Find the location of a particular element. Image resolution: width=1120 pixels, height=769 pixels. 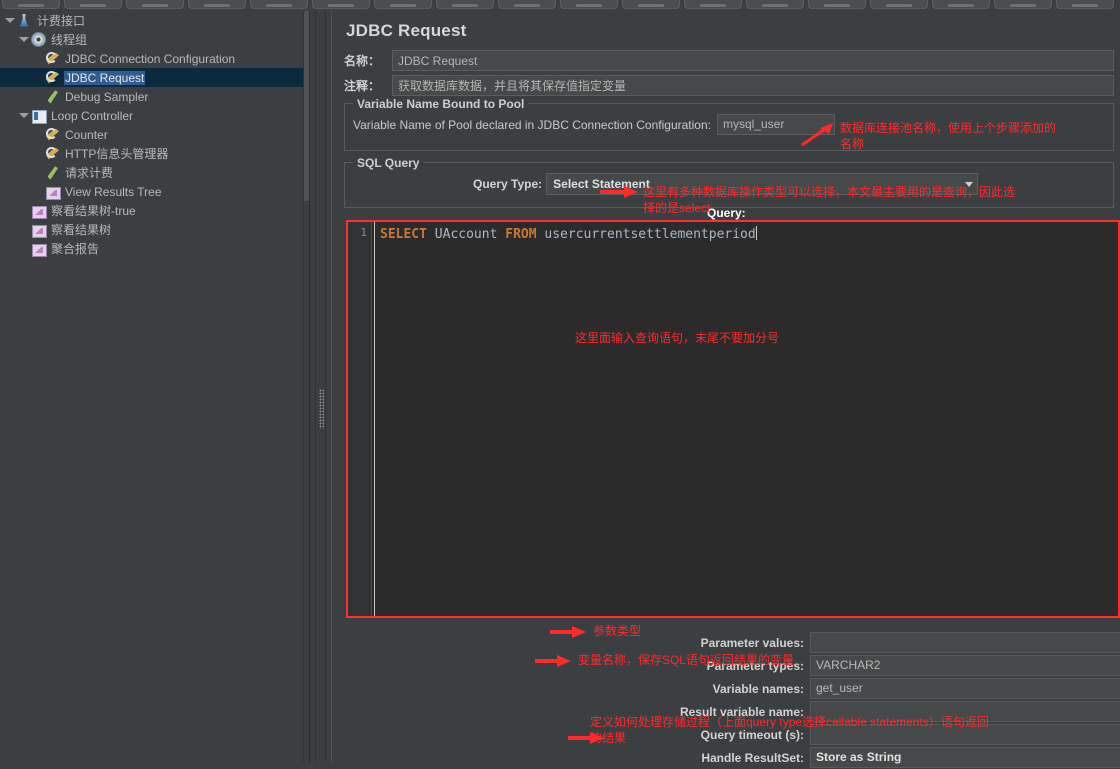

tree-item-label: 请求计费 is located at coordinates (89, 173).